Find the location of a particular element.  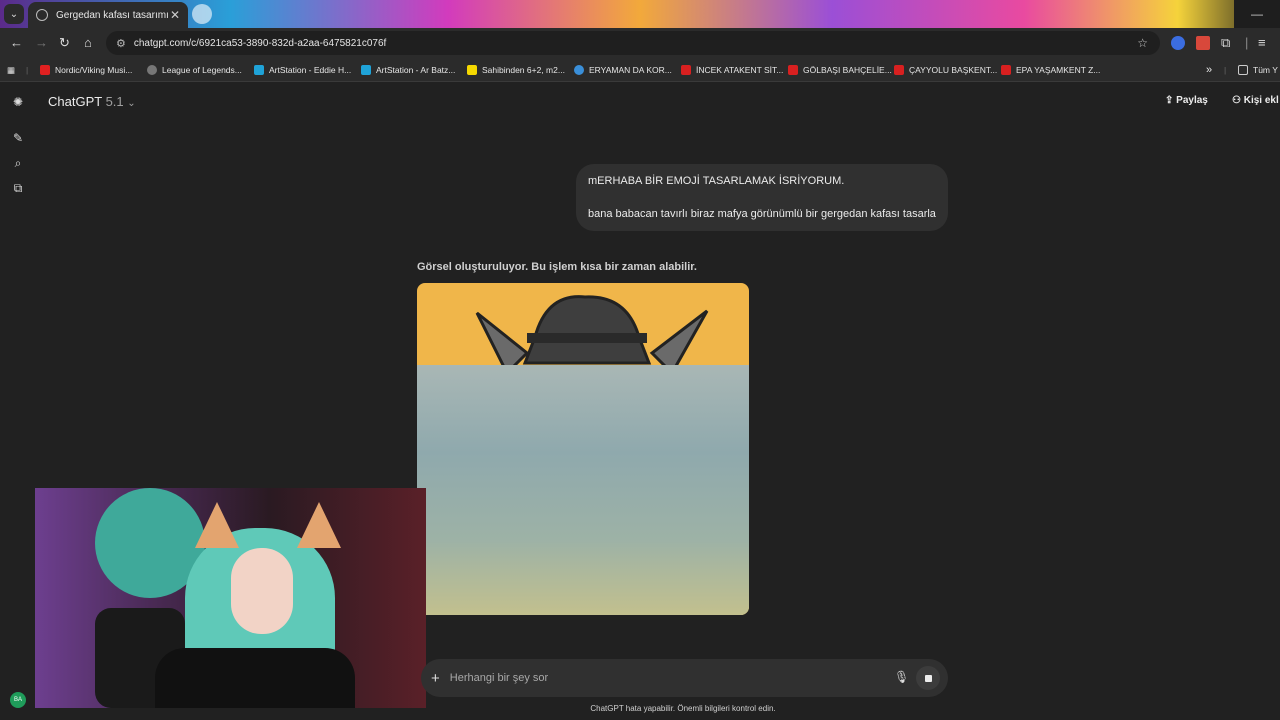

share-button: ⇪ Paylaş is located at coordinates (1186, 100).